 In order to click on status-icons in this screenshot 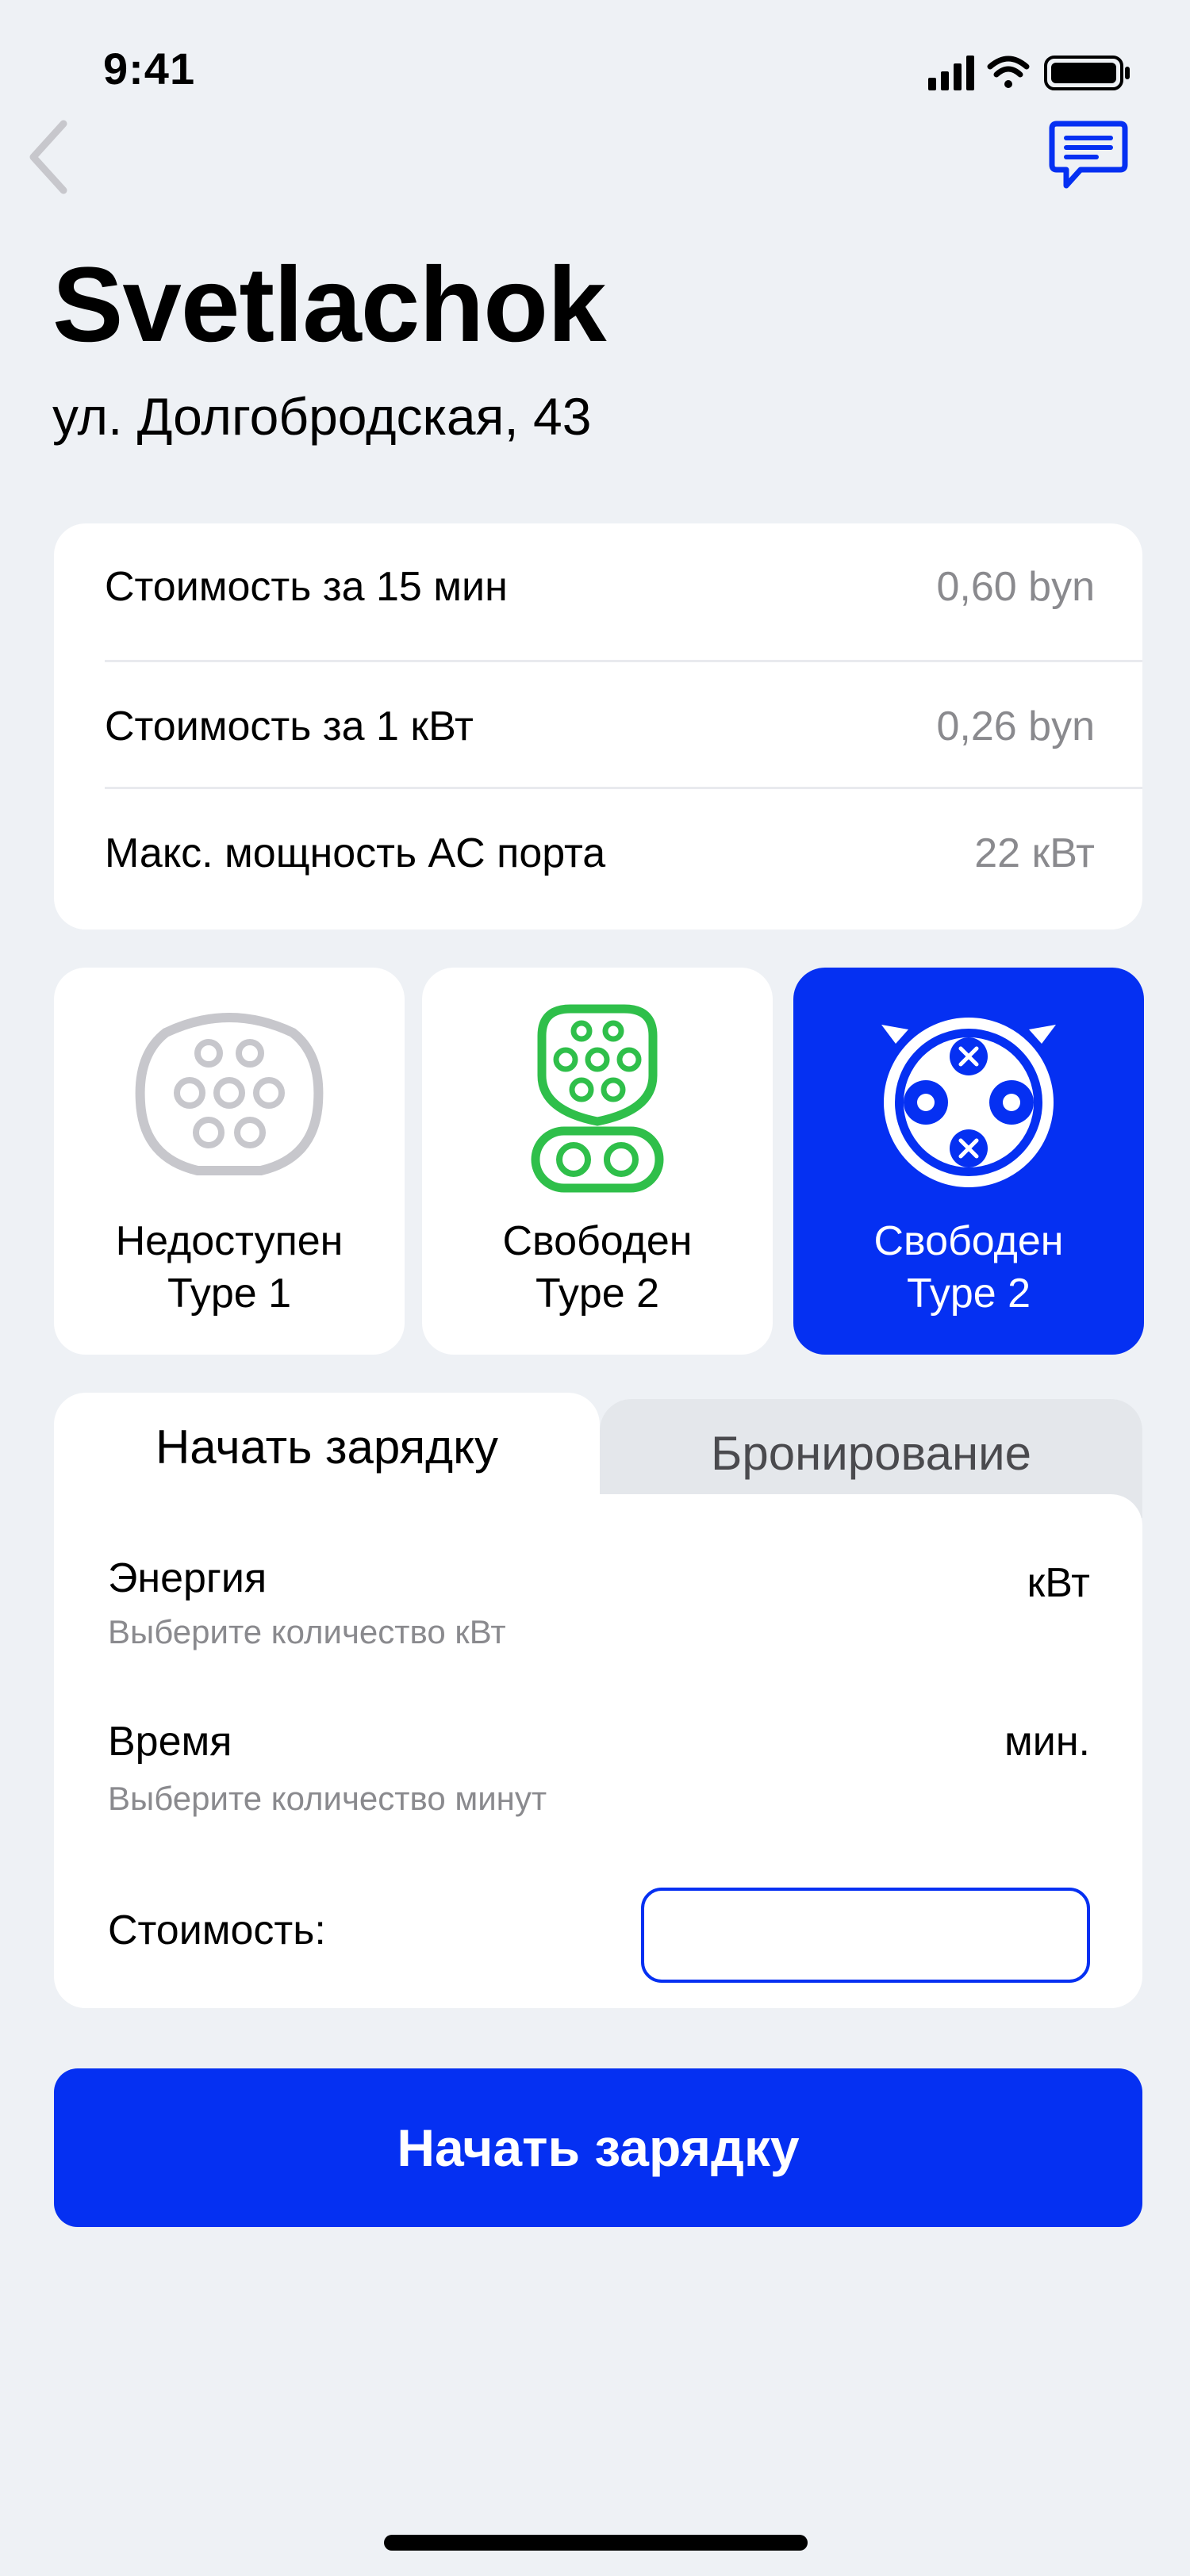, I will do `click(1035, 72)`.